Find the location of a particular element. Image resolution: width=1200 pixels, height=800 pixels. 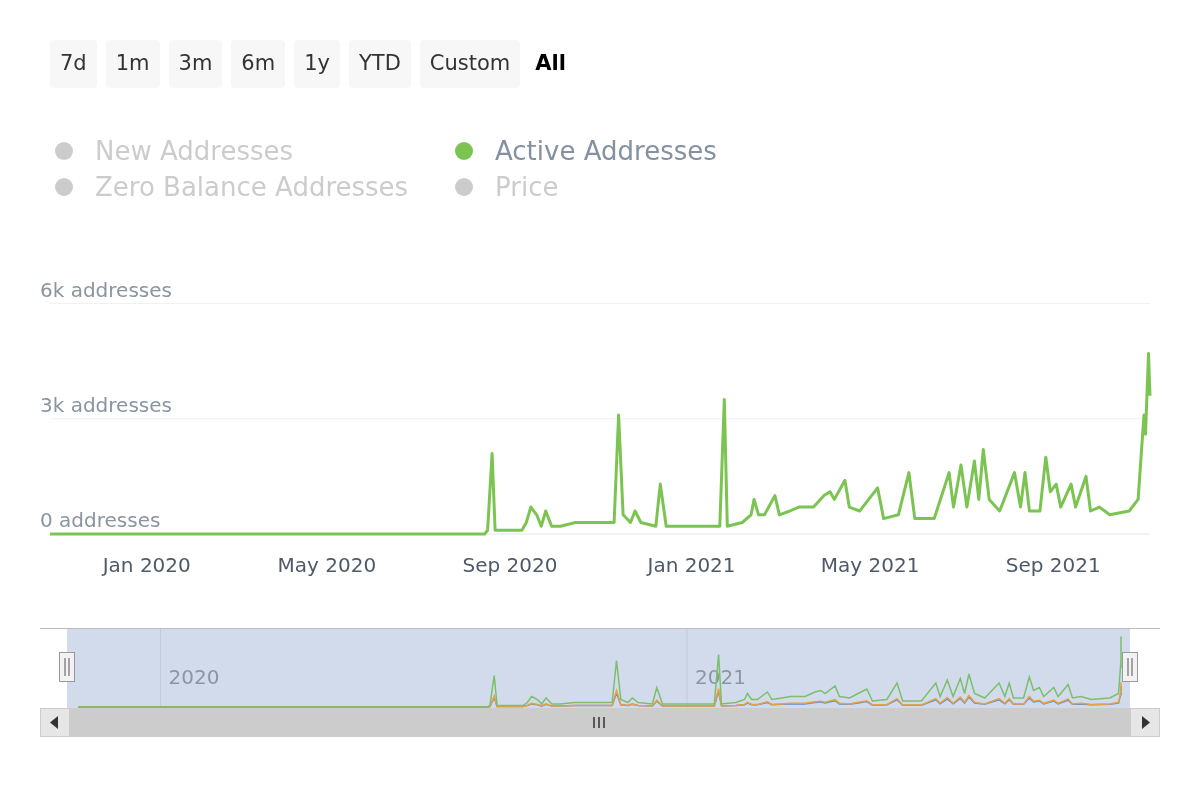

navigator-label: 2020 is located at coordinates (194, 677).